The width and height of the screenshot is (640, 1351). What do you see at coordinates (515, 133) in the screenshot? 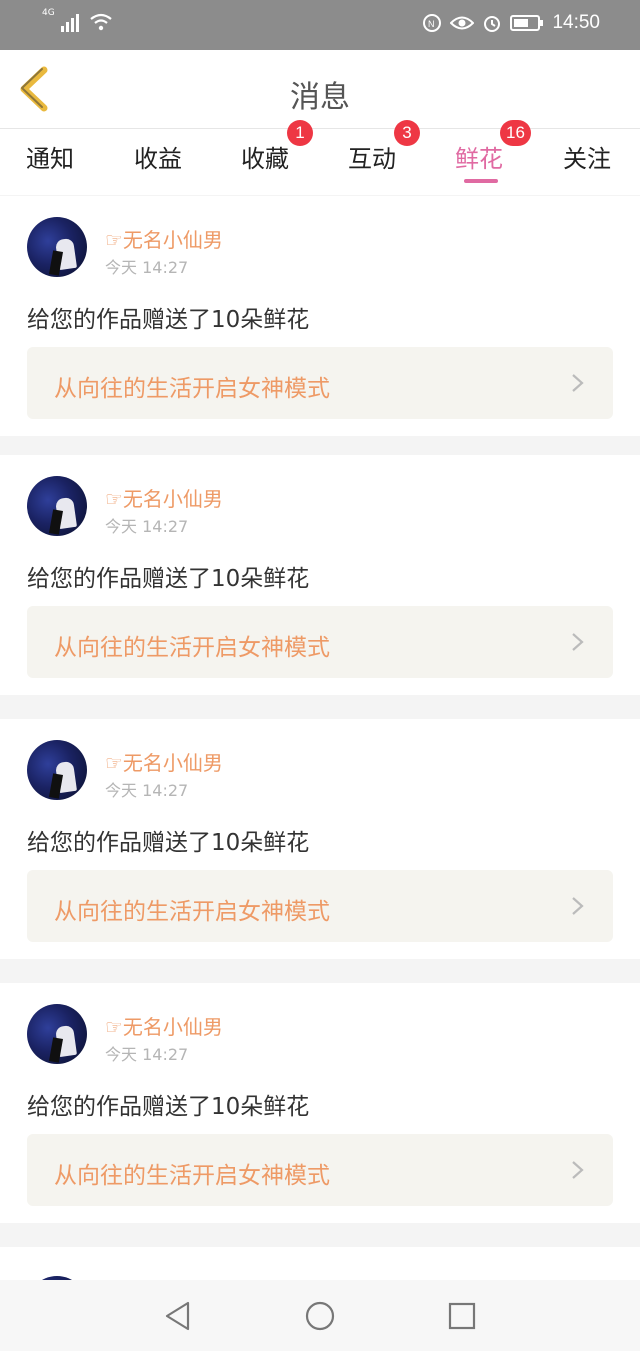
I see `flowers-badge: 16` at bounding box center [515, 133].